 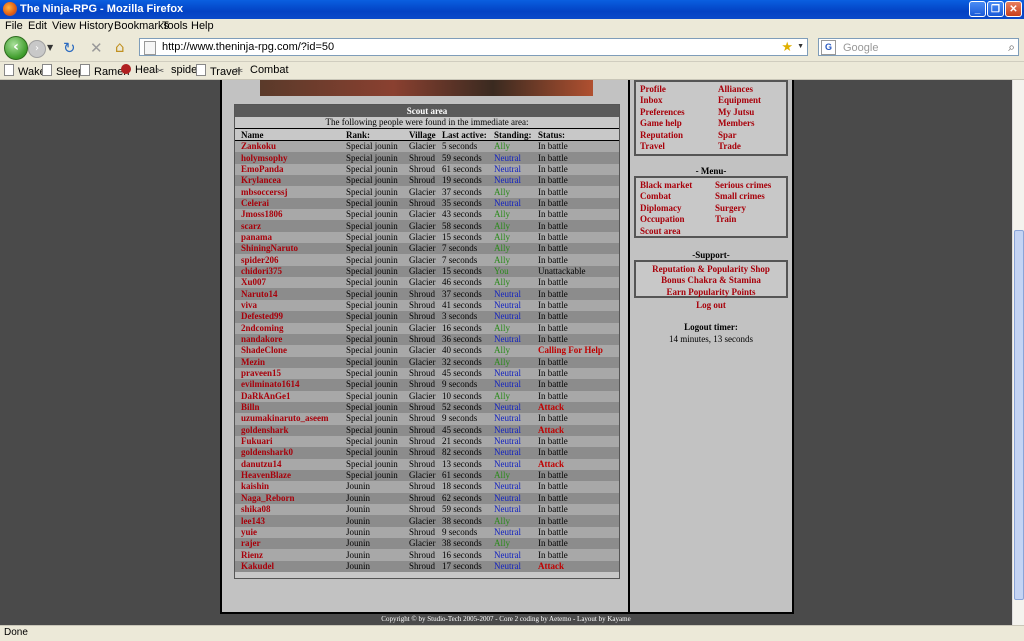 I want to click on player-name: Naruto14, so click(x=287, y=294).